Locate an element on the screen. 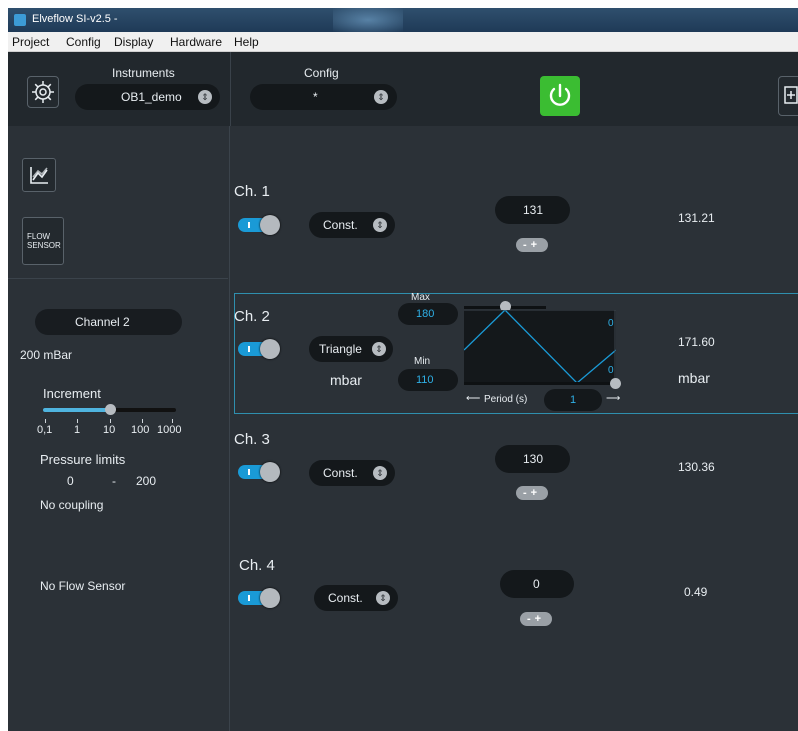  add-window-button is located at coordinates (788, 96).